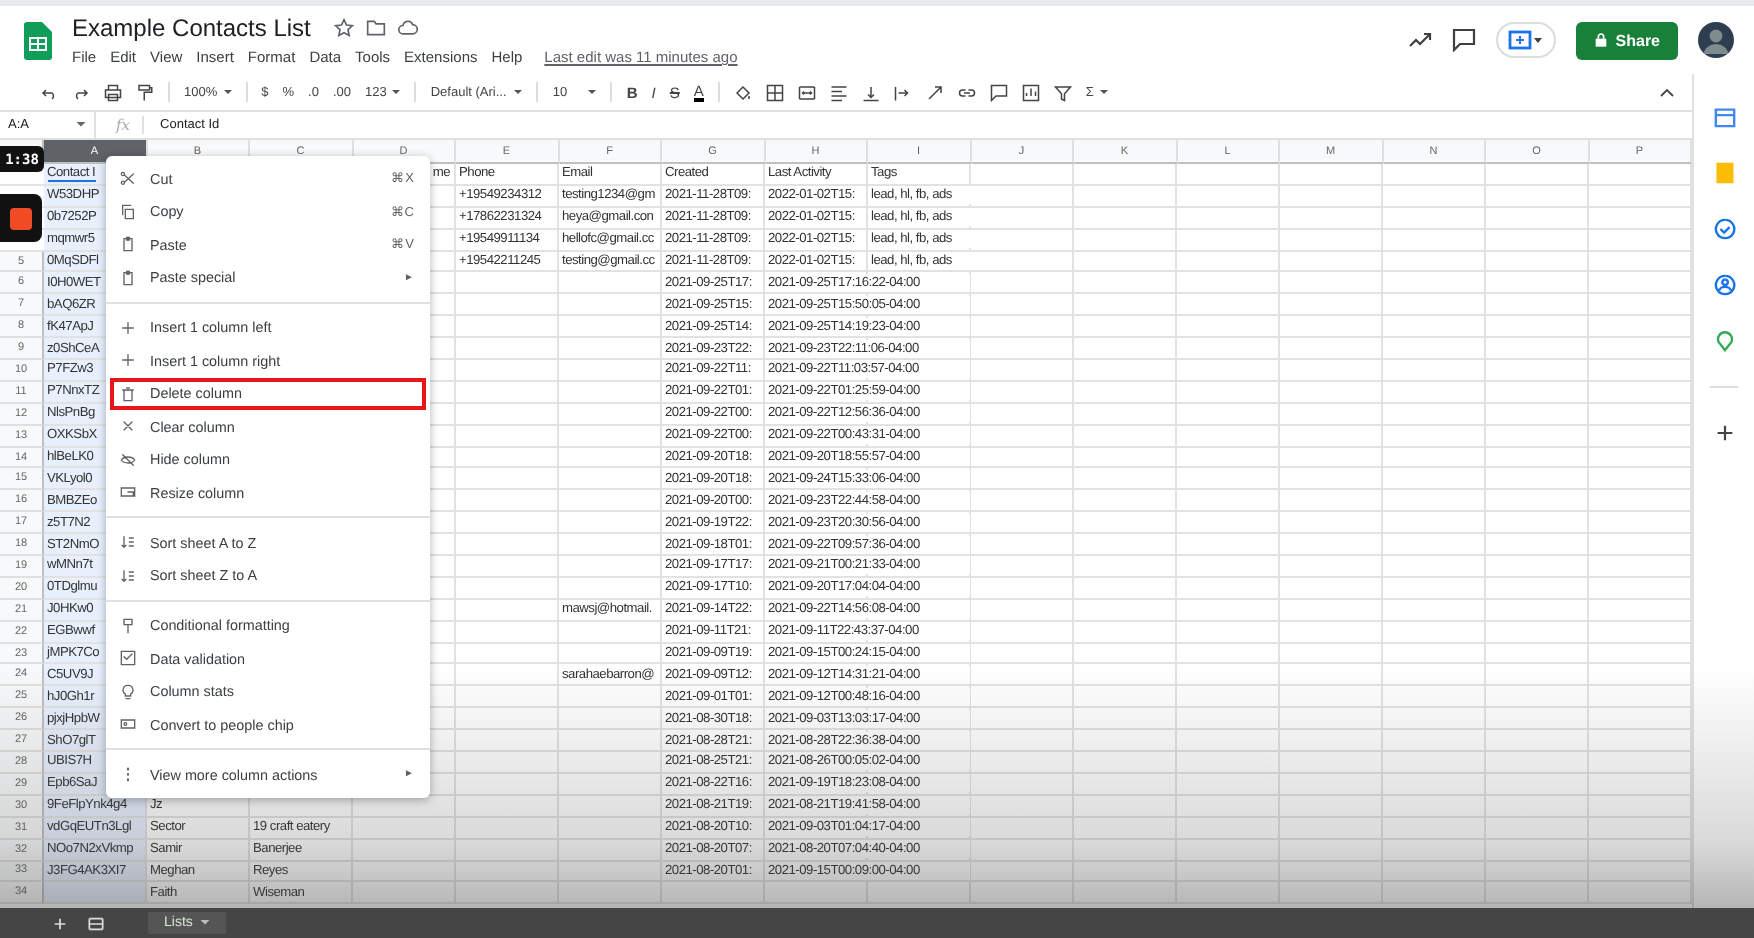 The height and width of the screenshot is (938, 1754). I want to click on wrap-icon, so click(902, 92).